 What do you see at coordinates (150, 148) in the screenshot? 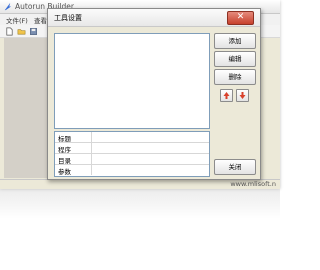
I see `prop-value-program` at bounding box center [150, 148].